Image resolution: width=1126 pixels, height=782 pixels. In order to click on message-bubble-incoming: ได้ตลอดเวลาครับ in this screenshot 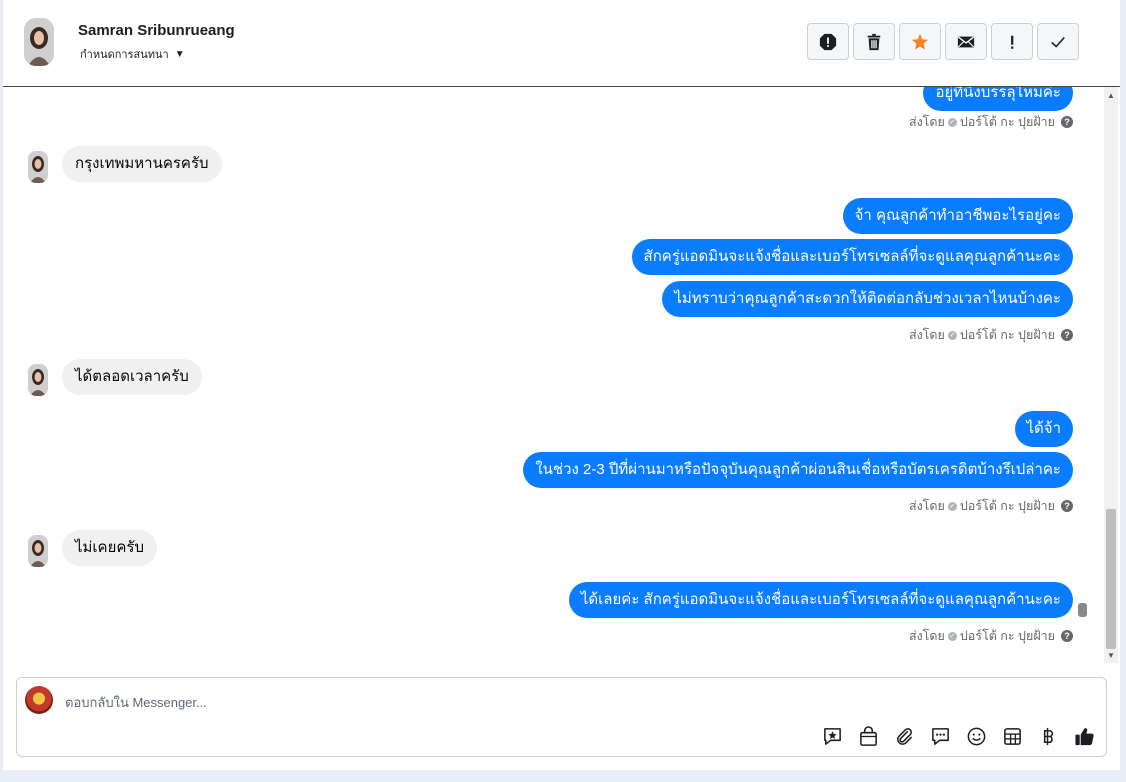, I will do `click(132, 377)`.